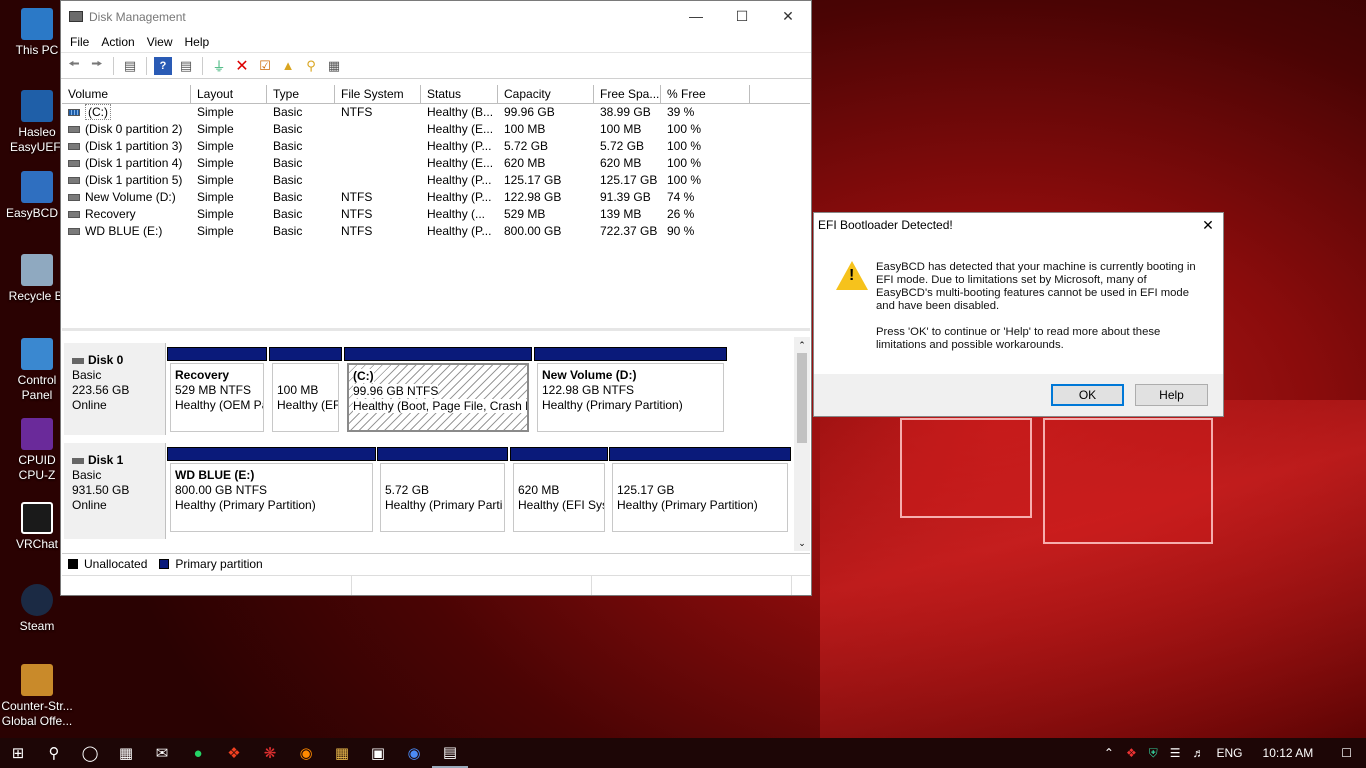 The width and height of the screenshot is (1366, 768). What do you see at coordinates (1208, 225) in the screenshot?
I see `dialog-close-icon: ✕` at bounding box center [1208, 225].